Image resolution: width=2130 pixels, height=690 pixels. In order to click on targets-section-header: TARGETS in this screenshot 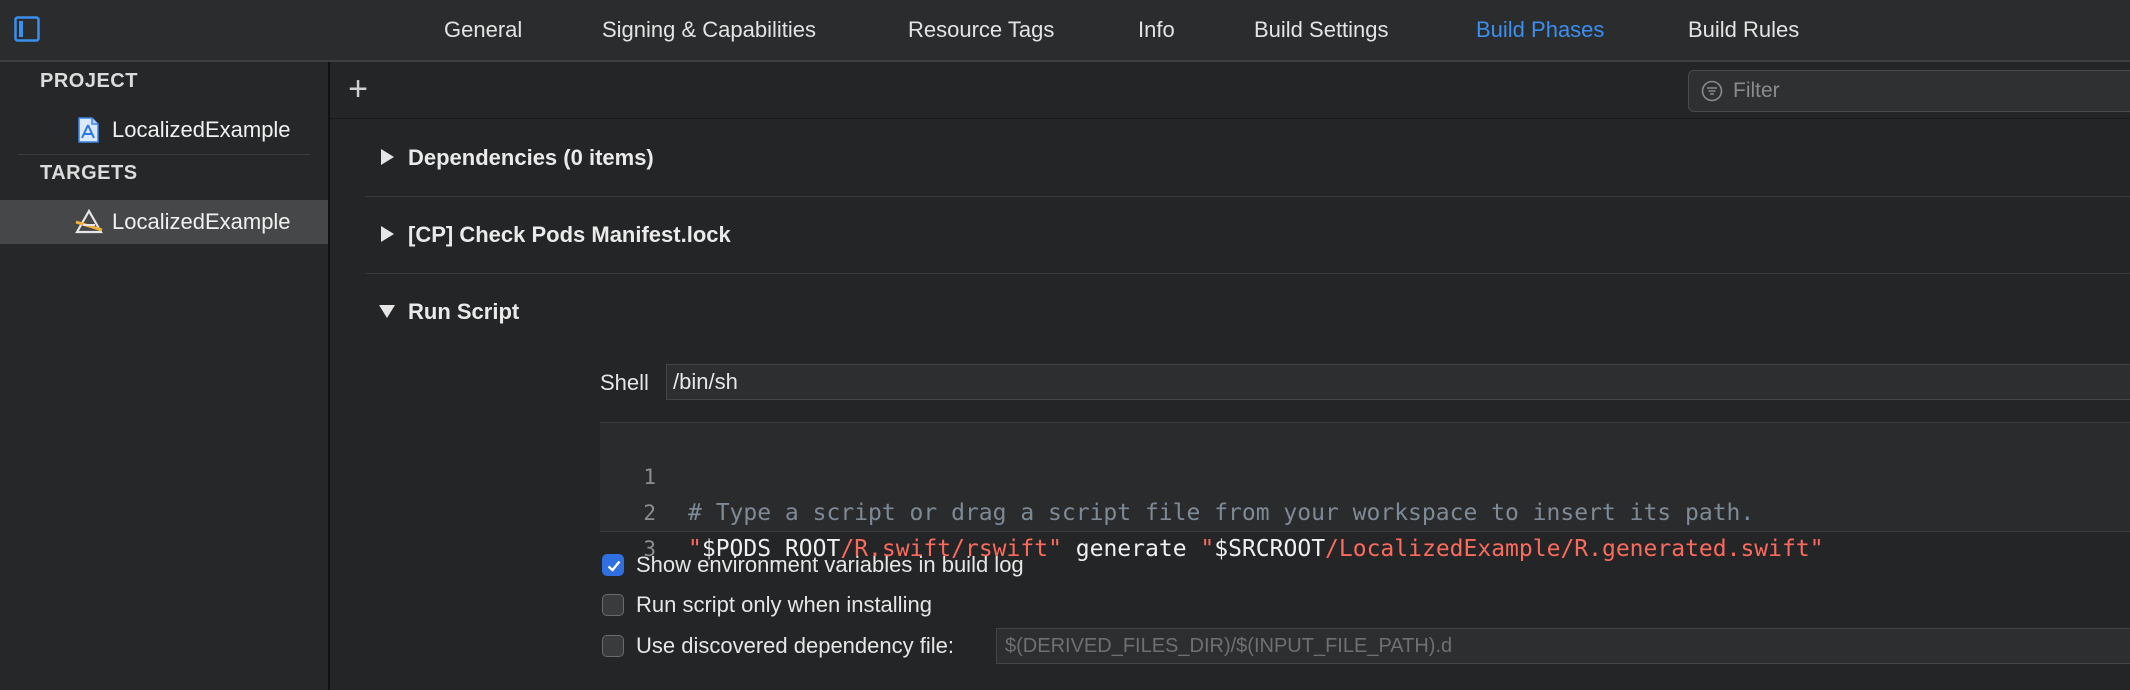, I will do `click(89, 173)`.